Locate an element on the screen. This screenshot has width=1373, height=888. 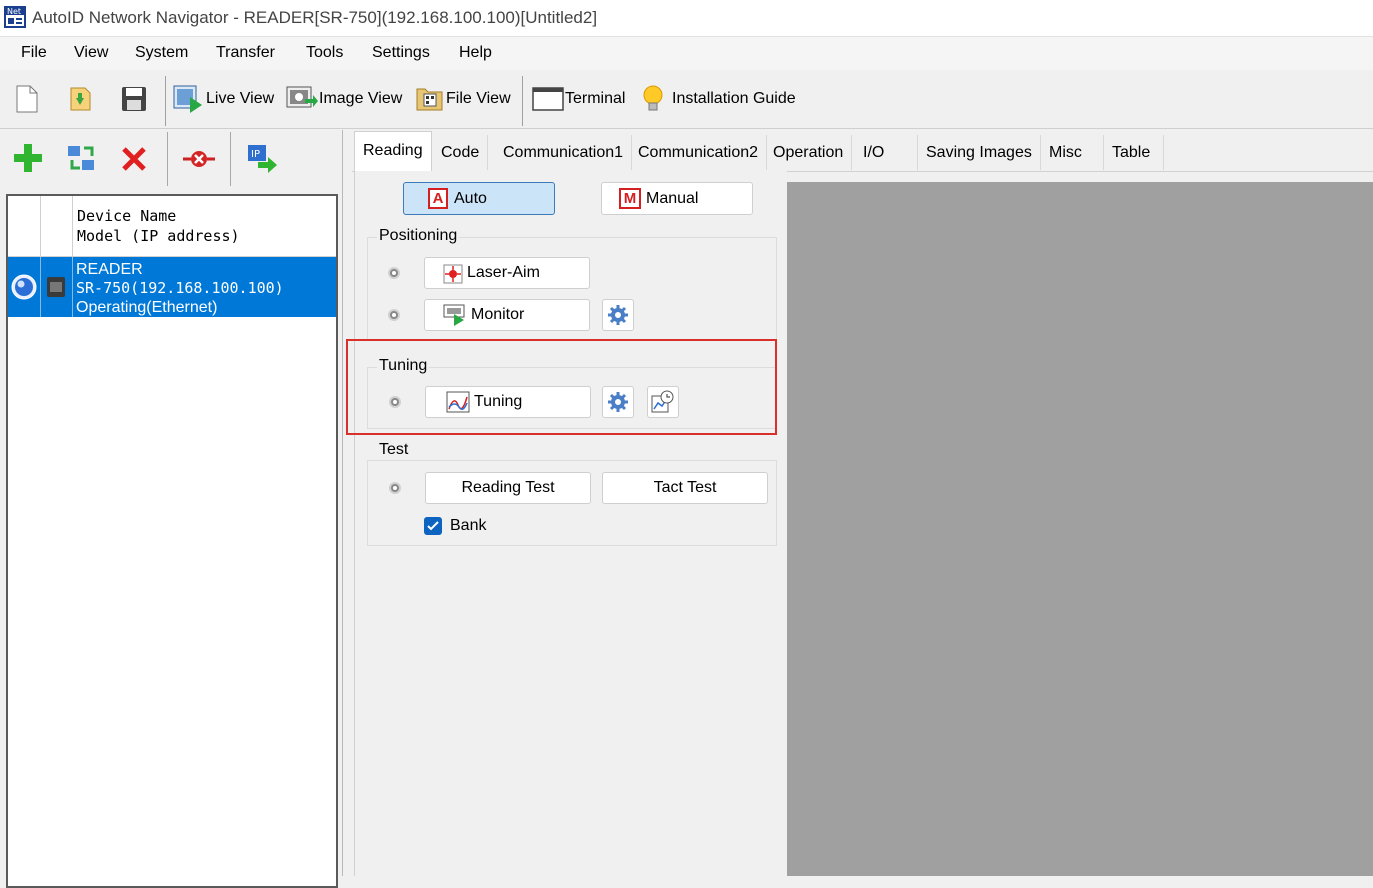
delete-device-button is located at coordinates (135, 158).